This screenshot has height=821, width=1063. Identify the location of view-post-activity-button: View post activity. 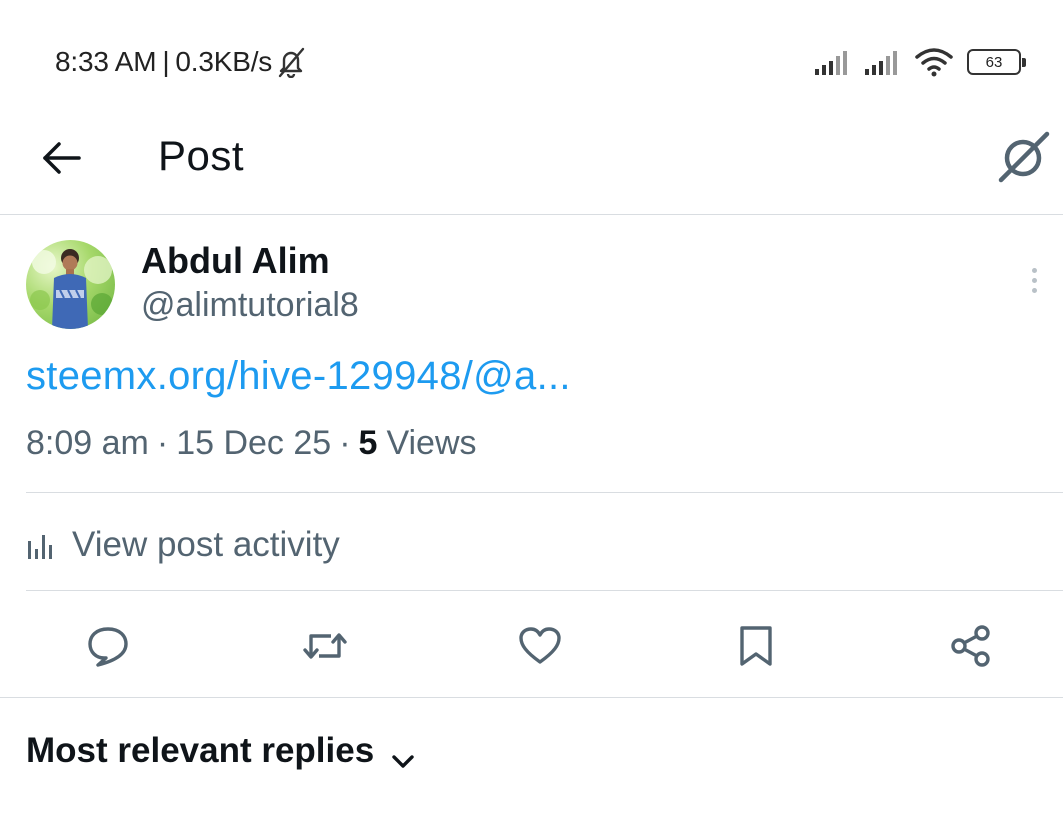
(183, 545).